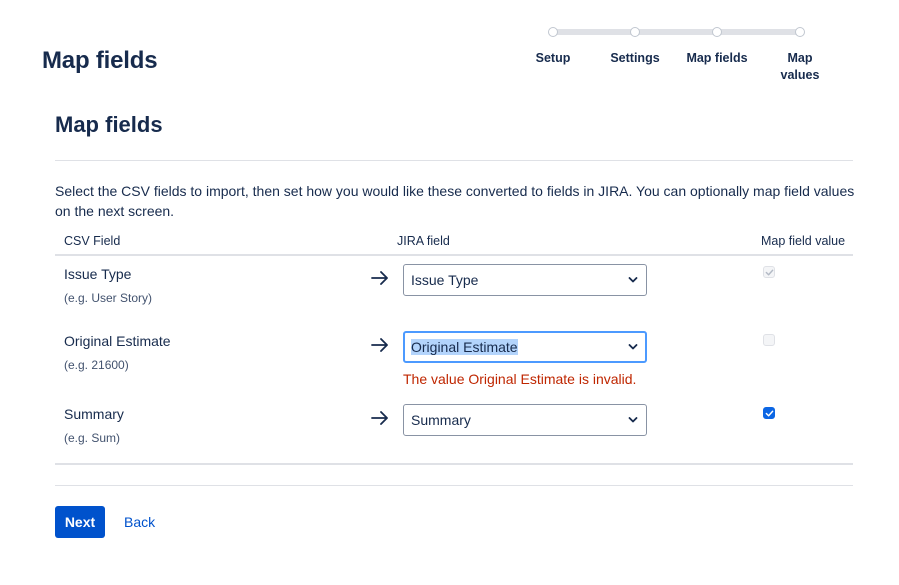 This screenshot has height=585, width=899. Describe the element at coordinates (423, 241) in the screenshot. I see `column-header-jira-field: JIRA field` at that location.